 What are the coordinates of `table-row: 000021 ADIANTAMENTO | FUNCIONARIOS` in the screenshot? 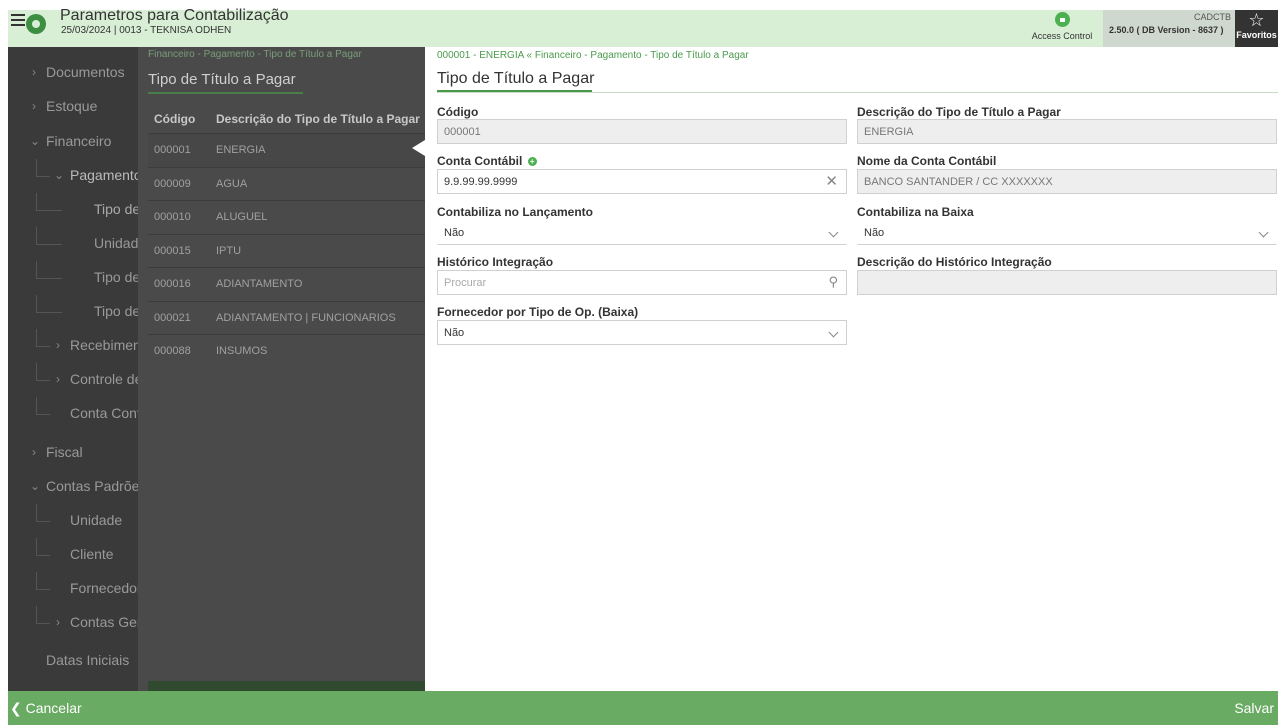 It's located at (286, 318).